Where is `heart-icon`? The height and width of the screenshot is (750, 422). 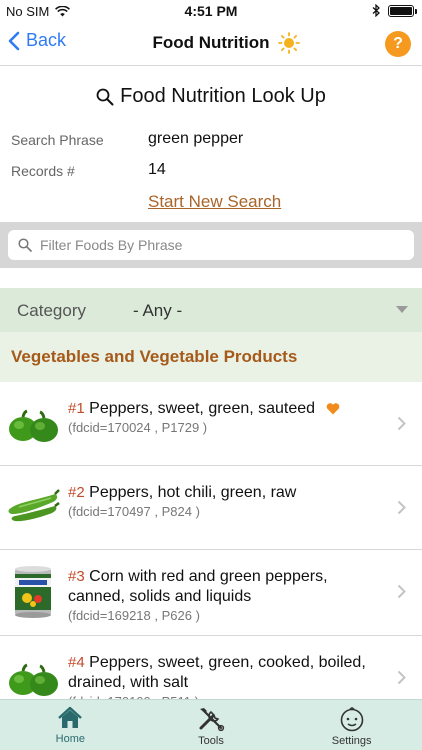 heart-icon is located at coordinates (332, 409).